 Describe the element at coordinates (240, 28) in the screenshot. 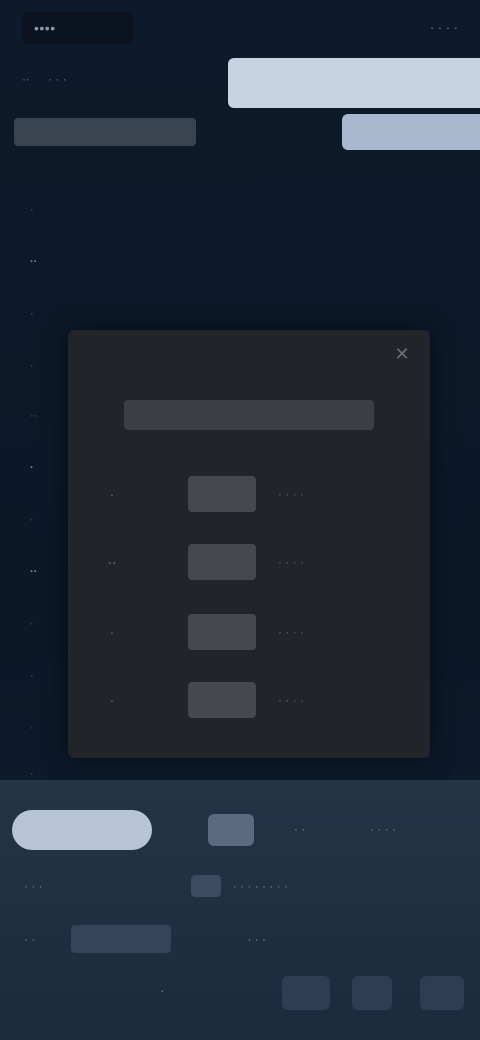

I see `top-bar: •••• · · · ·` at that location.